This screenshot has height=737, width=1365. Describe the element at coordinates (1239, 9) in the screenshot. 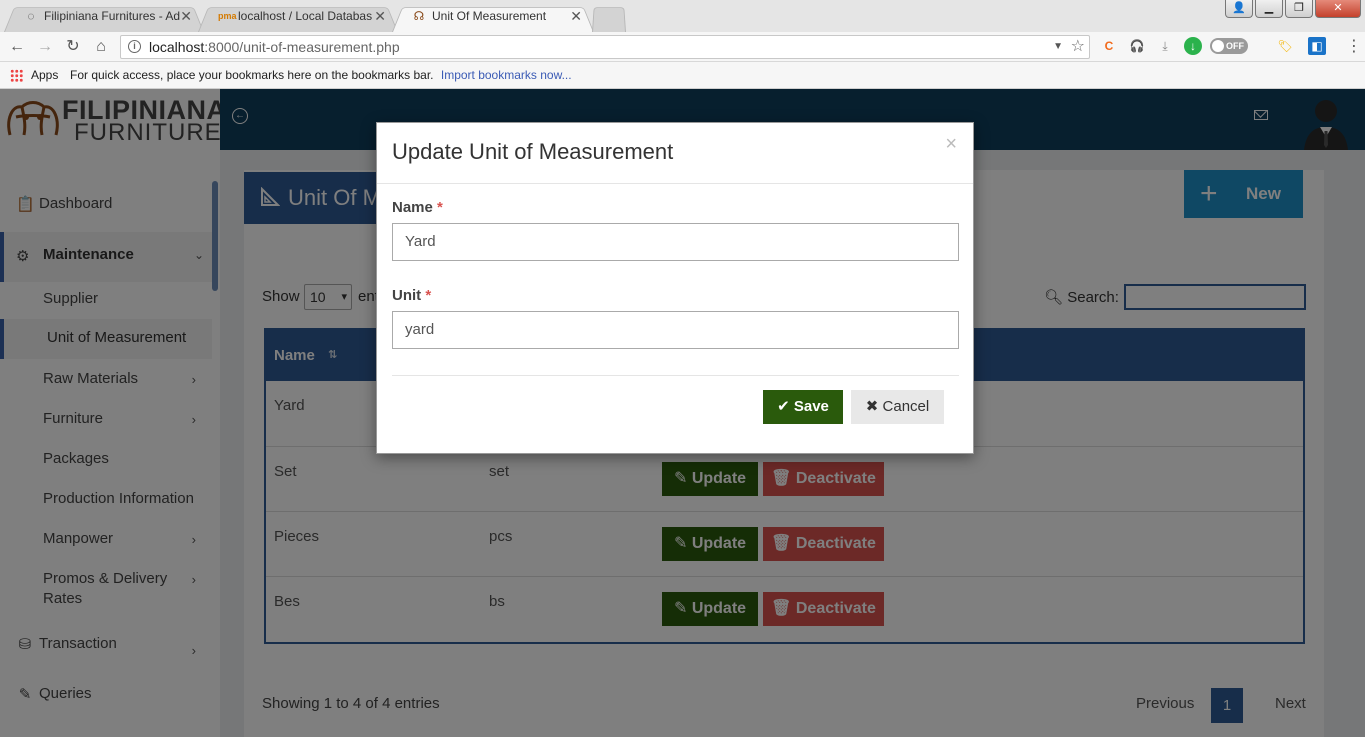

I see `profile-icon: 👤` at that location.